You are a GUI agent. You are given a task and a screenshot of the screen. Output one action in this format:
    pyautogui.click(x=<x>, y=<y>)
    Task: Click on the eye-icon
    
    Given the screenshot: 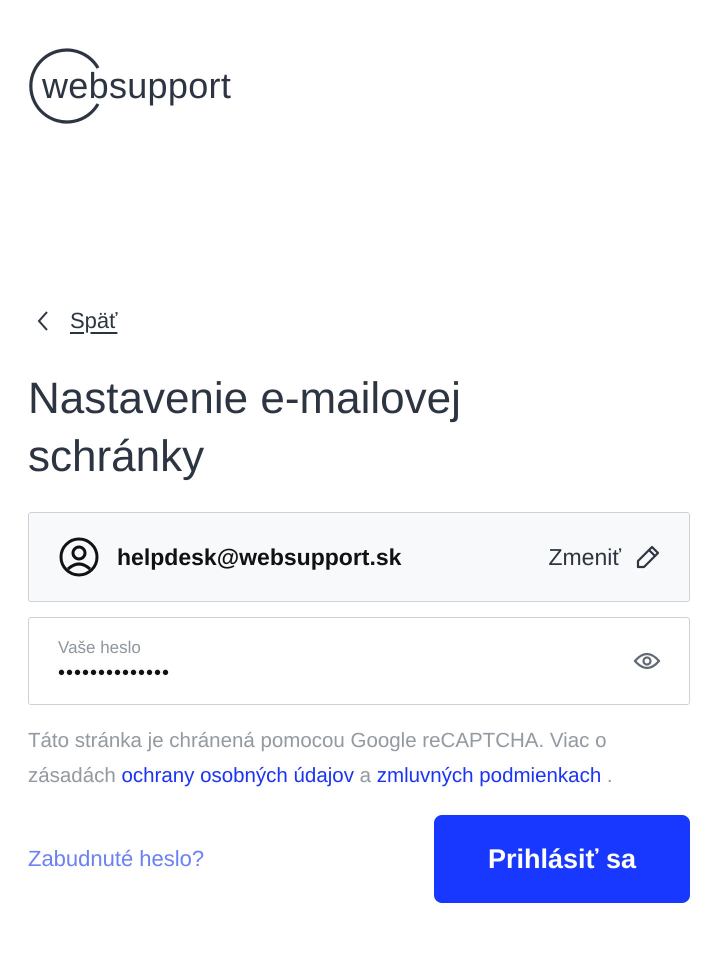 What is the action you would take?
    pyautogui.click(x=647, y=661)
    